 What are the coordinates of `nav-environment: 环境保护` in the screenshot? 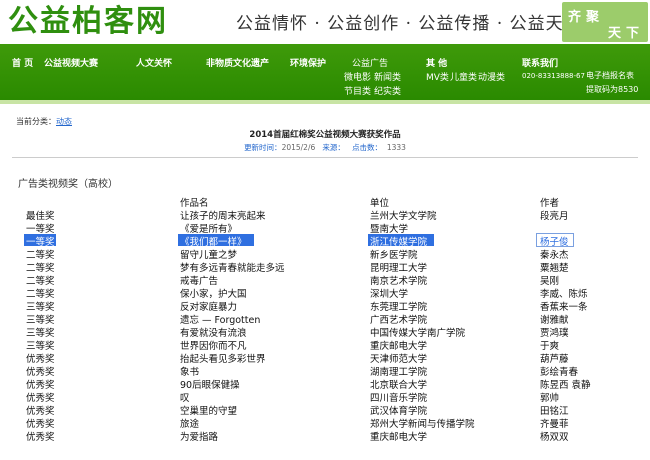 It's located at (308, 62).